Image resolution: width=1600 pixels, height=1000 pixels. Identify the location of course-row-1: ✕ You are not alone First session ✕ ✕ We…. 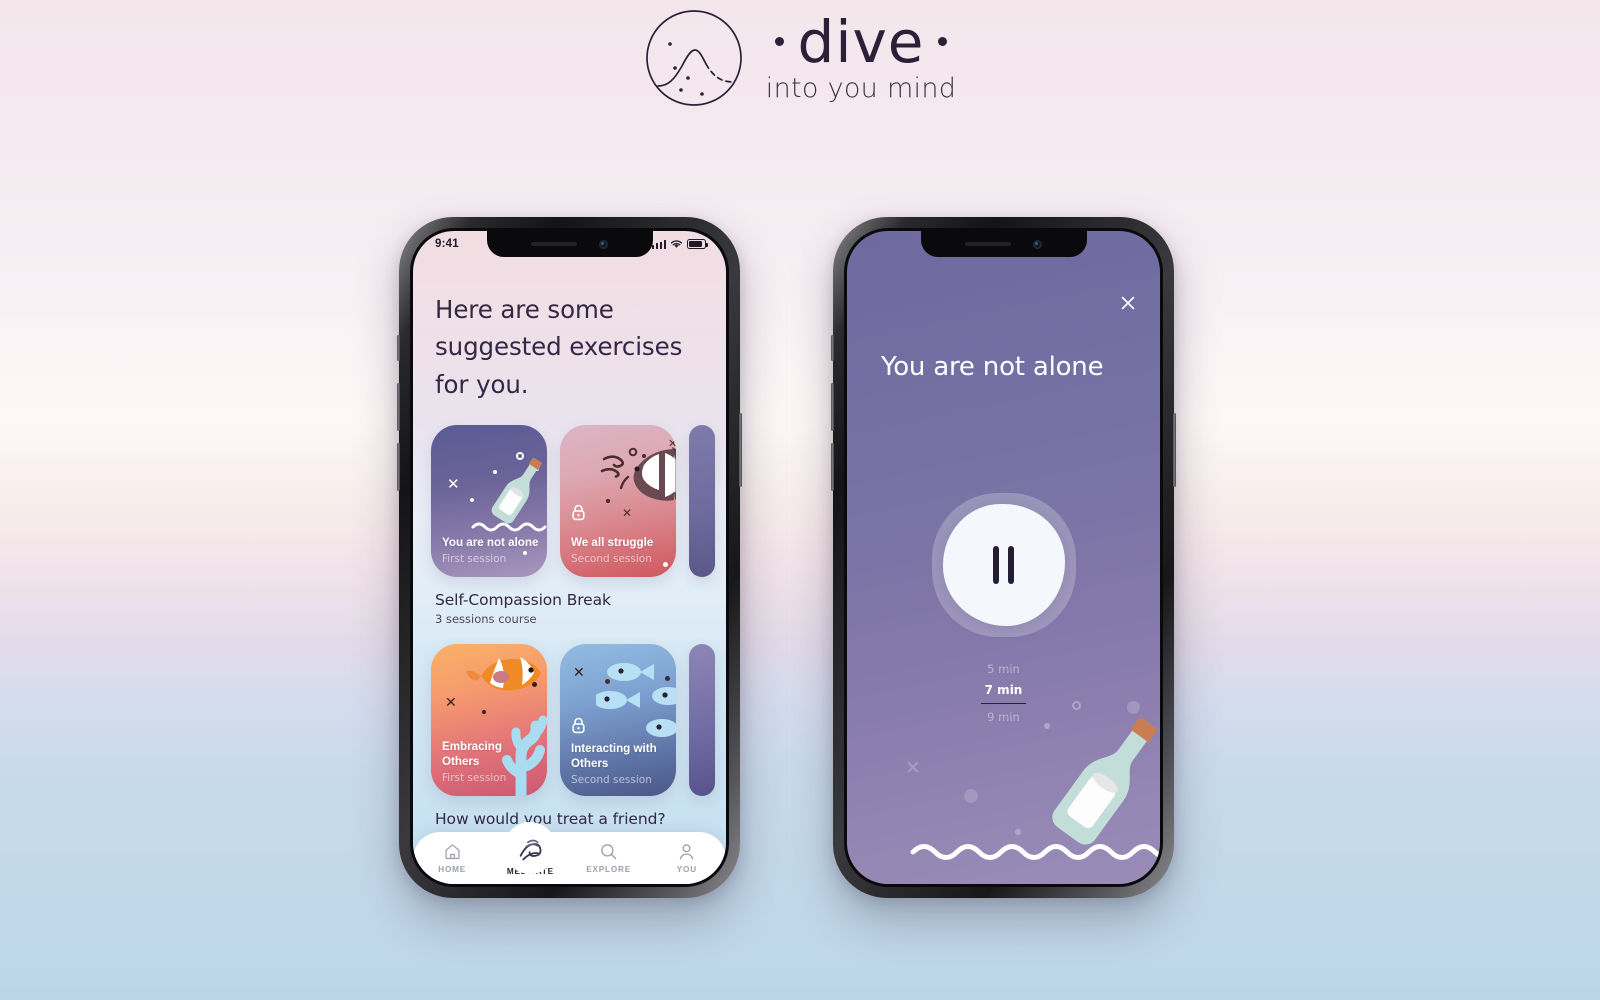
(573, 501).